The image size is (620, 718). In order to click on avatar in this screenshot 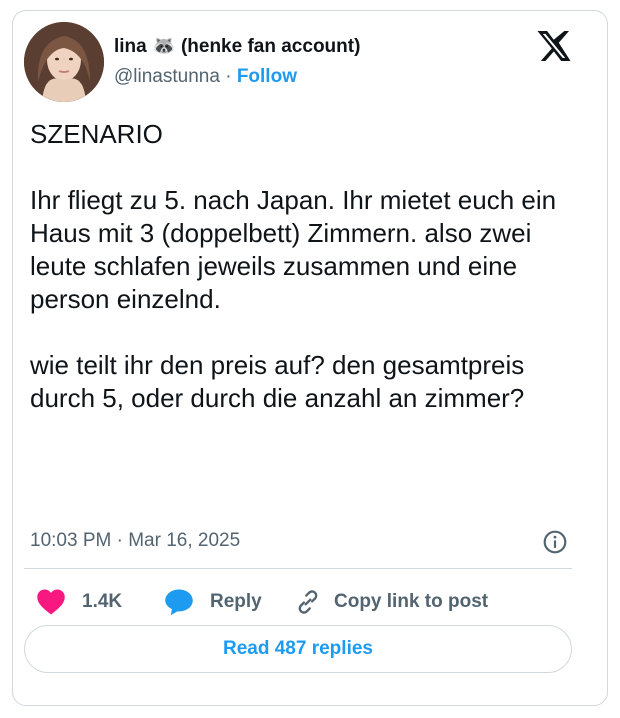, I will do `click(64, 62)`.